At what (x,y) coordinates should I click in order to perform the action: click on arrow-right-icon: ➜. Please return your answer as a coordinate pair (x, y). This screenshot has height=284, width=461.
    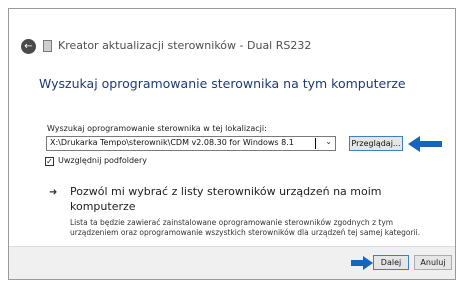
    Looking at the image, I should click on (53, 192).